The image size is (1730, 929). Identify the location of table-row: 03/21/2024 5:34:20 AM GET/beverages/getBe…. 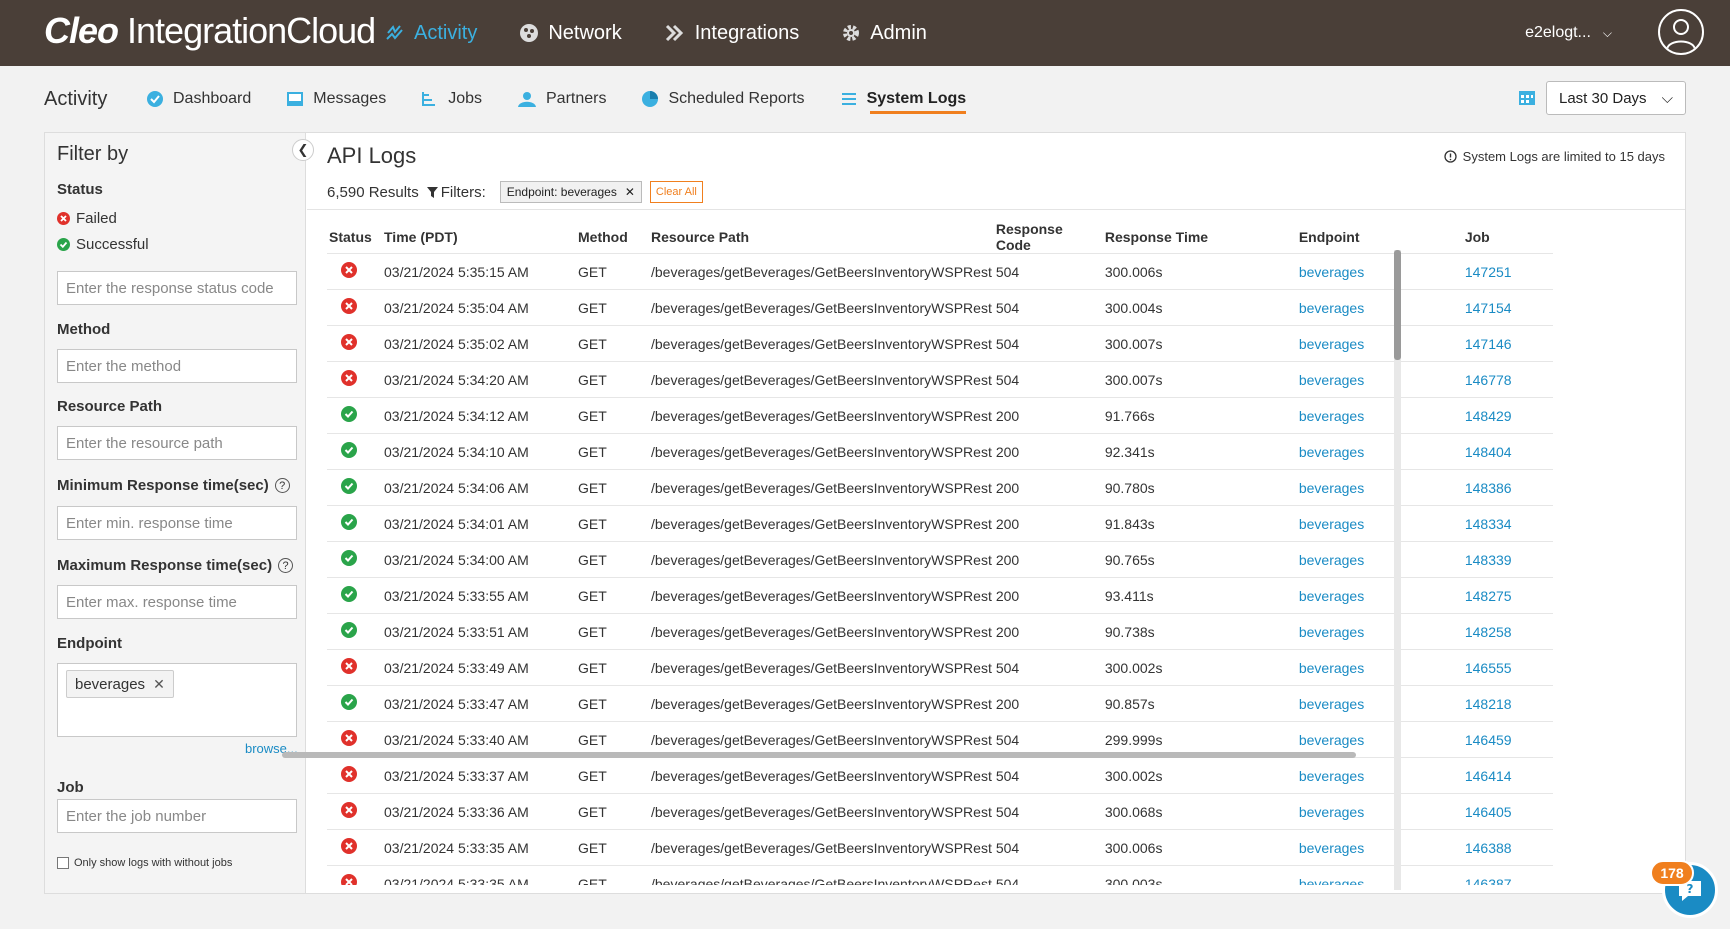
(940, 379).